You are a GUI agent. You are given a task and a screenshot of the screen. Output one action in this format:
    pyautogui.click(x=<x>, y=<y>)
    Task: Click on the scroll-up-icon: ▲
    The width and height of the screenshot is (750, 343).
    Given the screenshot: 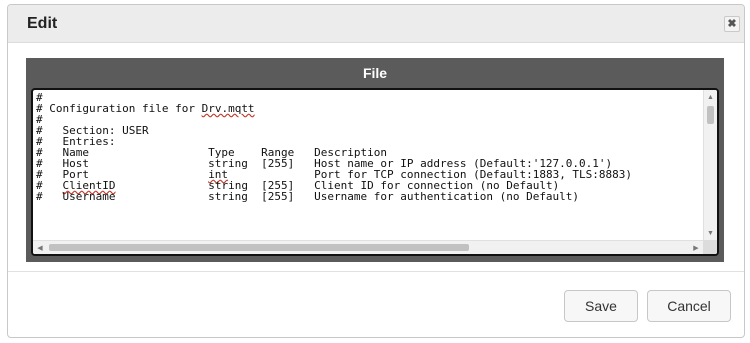 What is the action you would take?
    pyautogui.click(x=710, y=97)
    